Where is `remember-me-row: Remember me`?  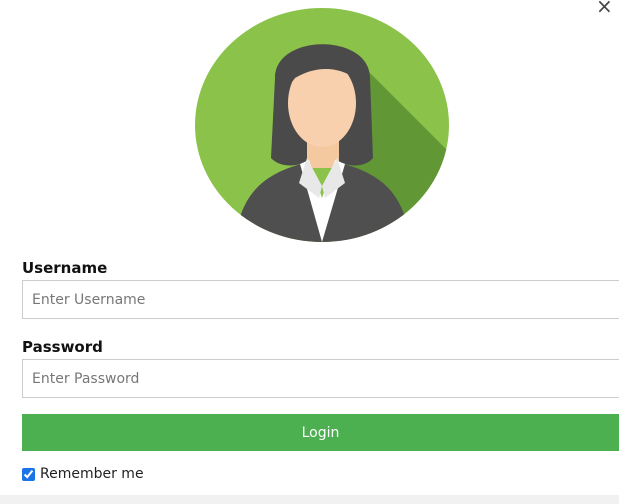
remember-me-row: Remember me is located at coordinates (320, 474).